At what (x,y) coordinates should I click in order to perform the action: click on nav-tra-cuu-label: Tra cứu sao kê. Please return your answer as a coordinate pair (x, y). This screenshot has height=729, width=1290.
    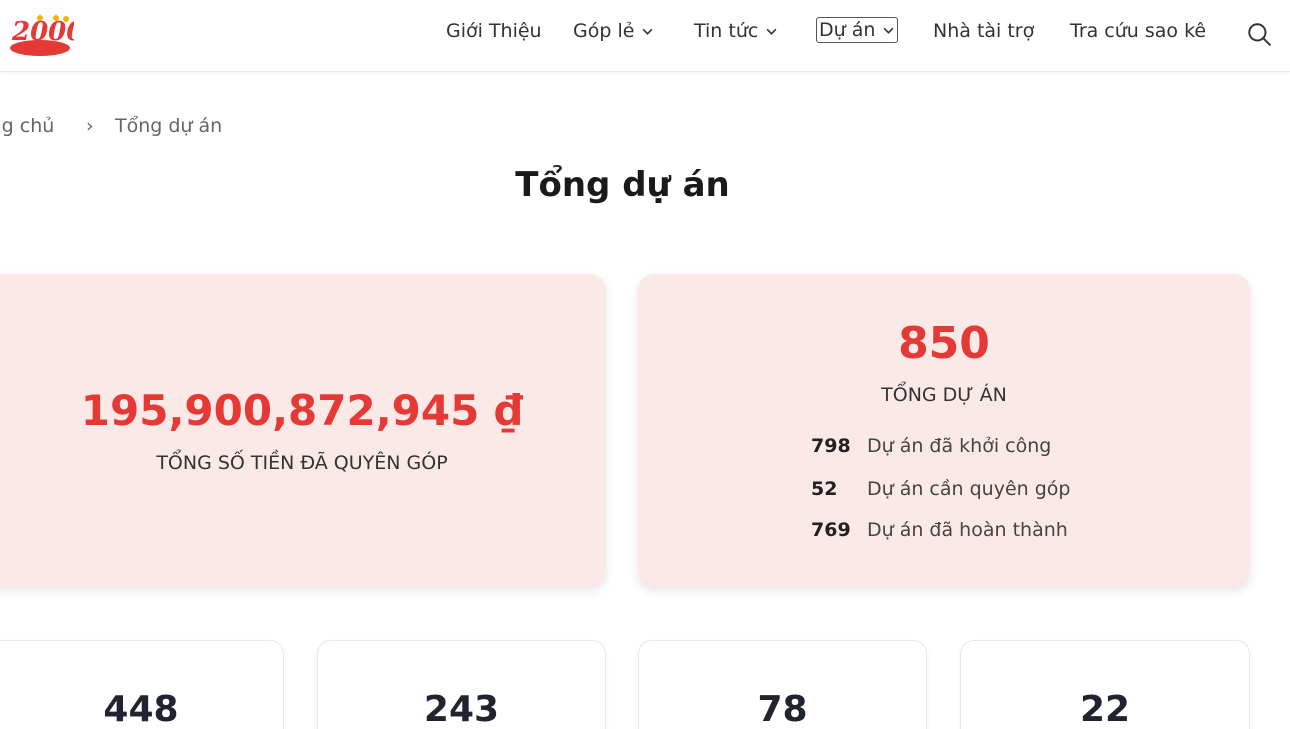
    Looking at the image, I should click on (1138, 31).